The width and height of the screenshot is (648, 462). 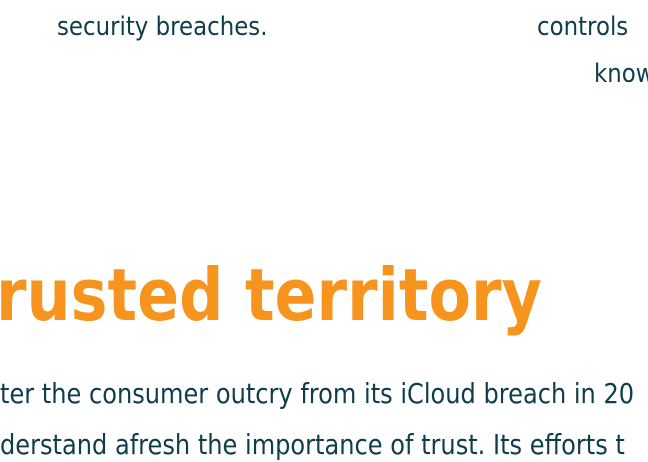 I want to click on right-column-text-line: controls, so click(x=583, y=27).